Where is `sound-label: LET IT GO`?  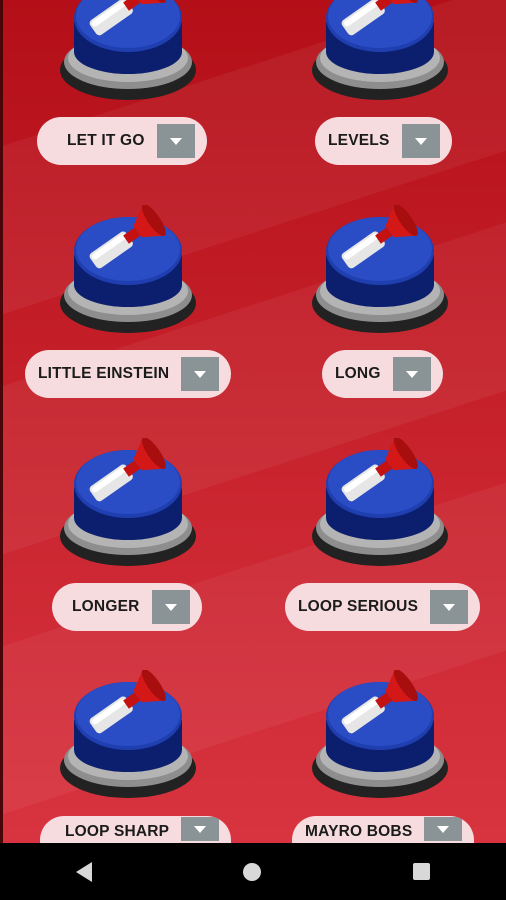
sound-label: LET IT GO is located at coordinates (106, 140).